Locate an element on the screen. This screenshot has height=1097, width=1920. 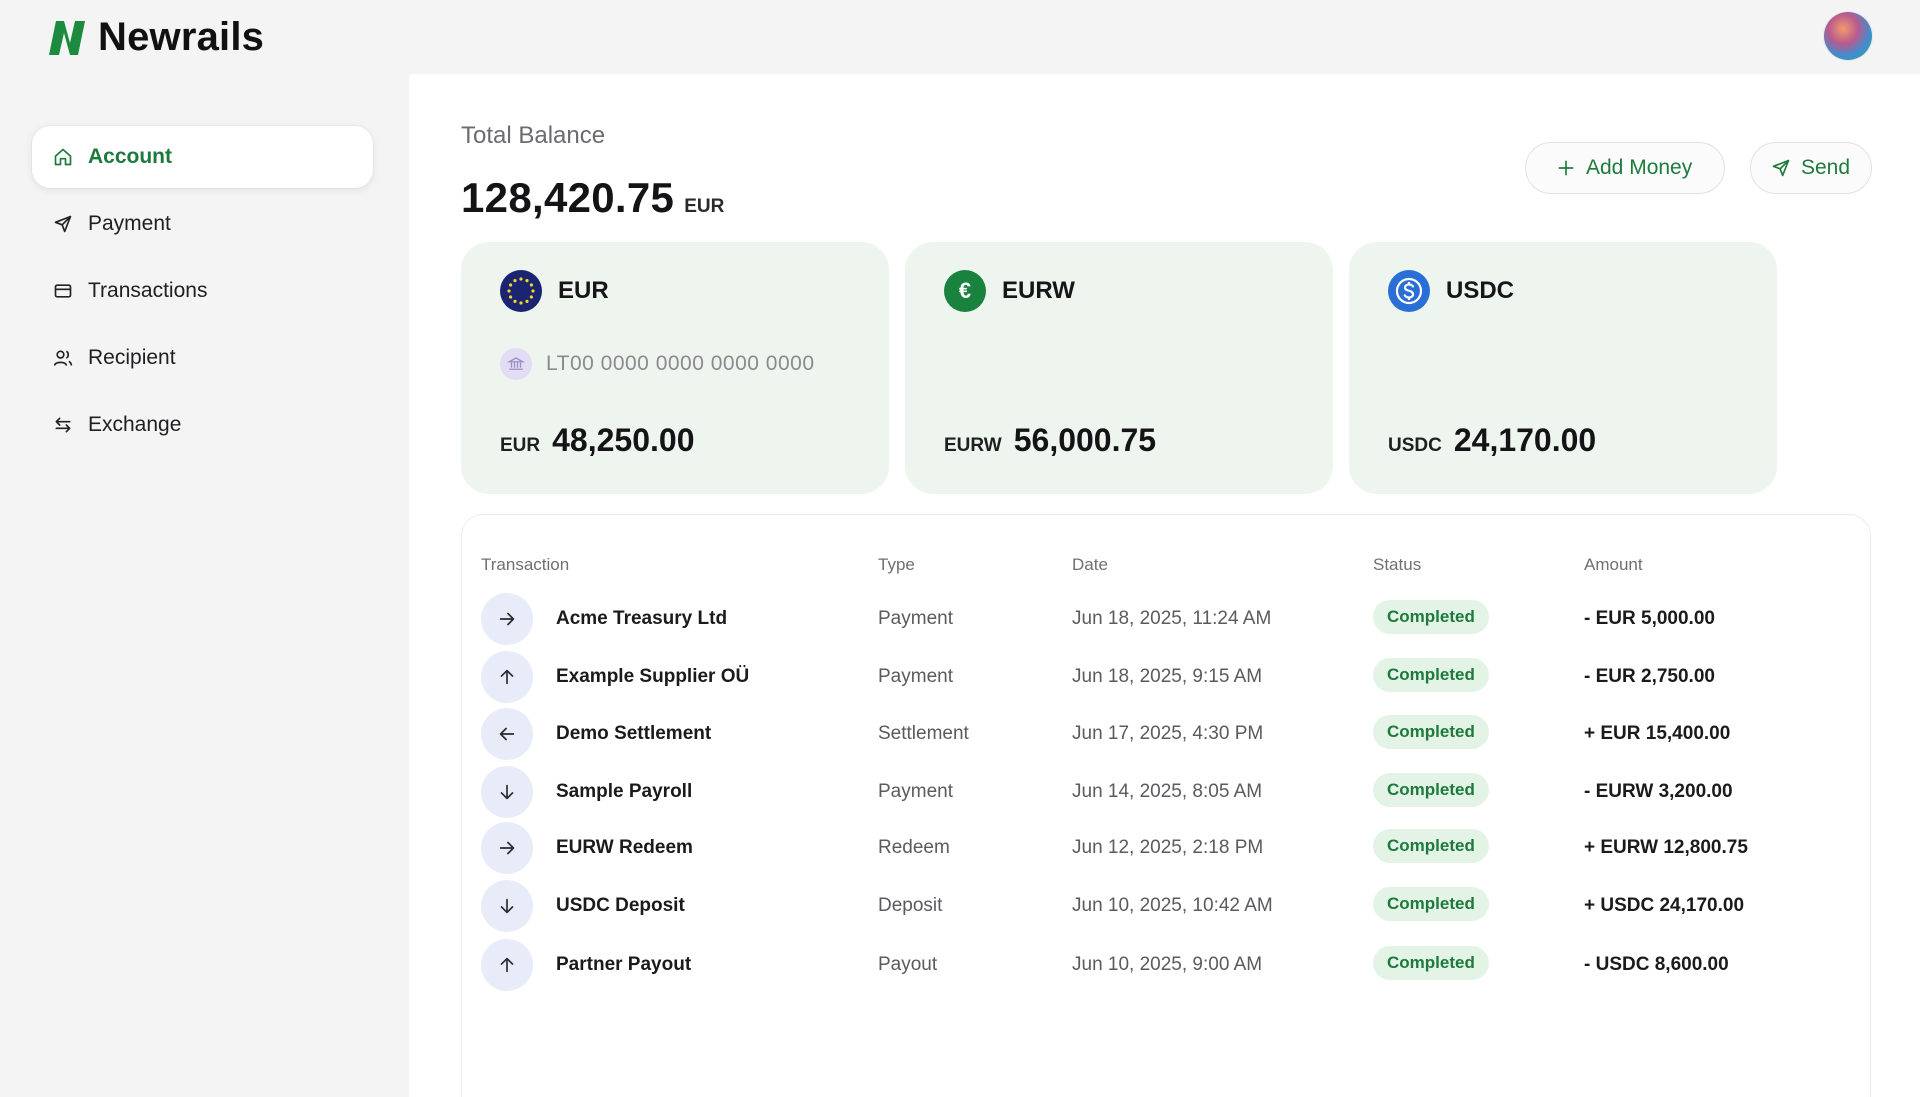
currency-card-eurw: € EURW EURW 56,000.75 is located at coordinates (1119, 368).